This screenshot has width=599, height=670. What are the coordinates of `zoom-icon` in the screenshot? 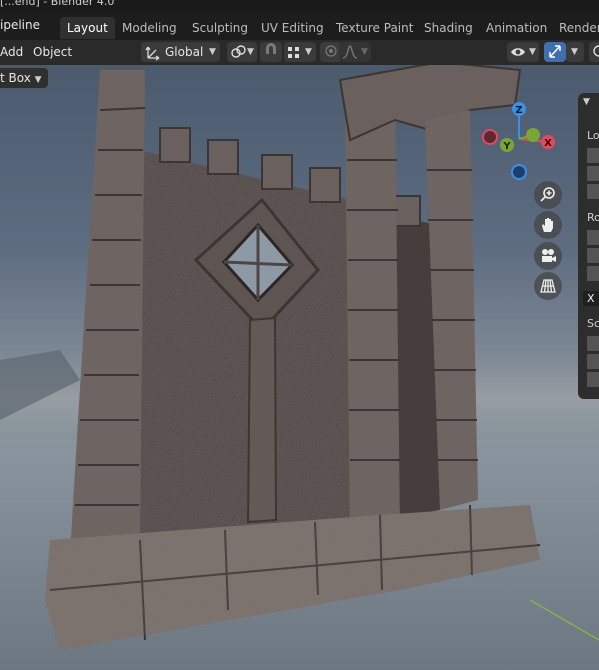 It's located at (548, 195).